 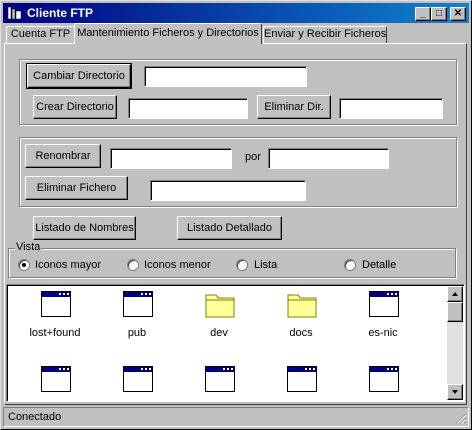 I want to click on radio-label-lista: Lista, so click(x=266, y=265).